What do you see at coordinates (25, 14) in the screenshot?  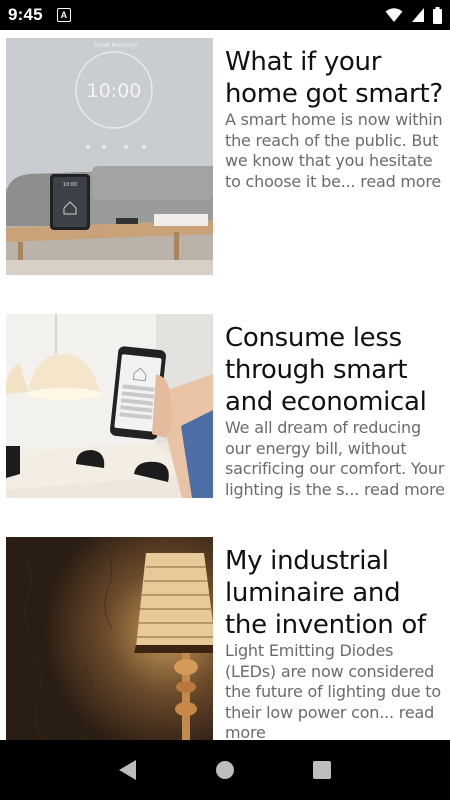 I see `status-time: 9:45` at bounding box center [25, 14].